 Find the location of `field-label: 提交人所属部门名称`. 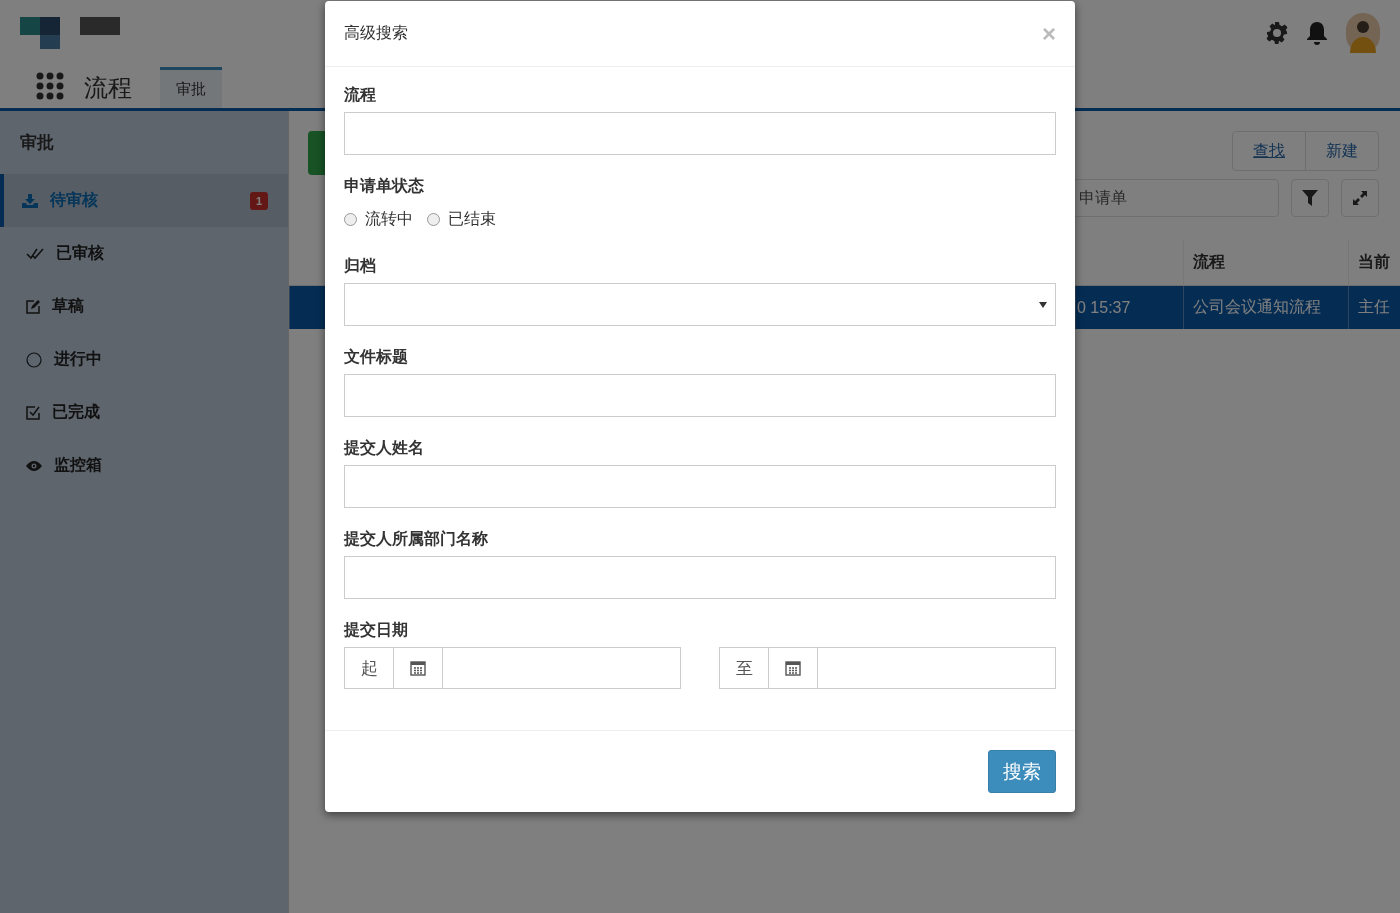

field-label: 提交人所属部门名称 is located at coordinates (416, 539).